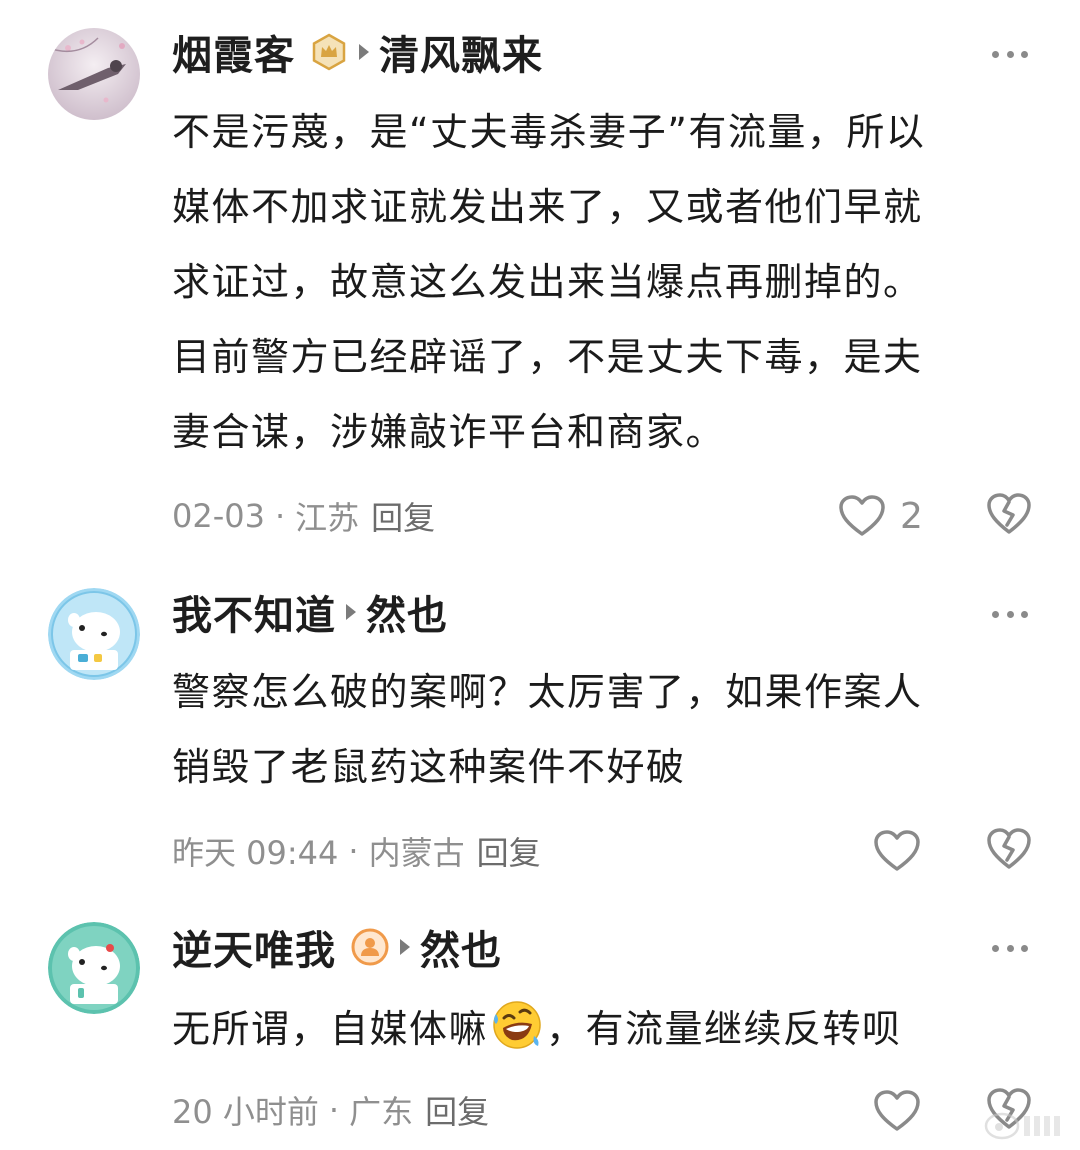 Image resolution: width=1080 pixels, height=1150 pixels. I want to click on comment-text: 警察怎么破的案啊？太厉害了，如果作案人 销毁了老鼠药这种案件不好破, so click(597, 730).